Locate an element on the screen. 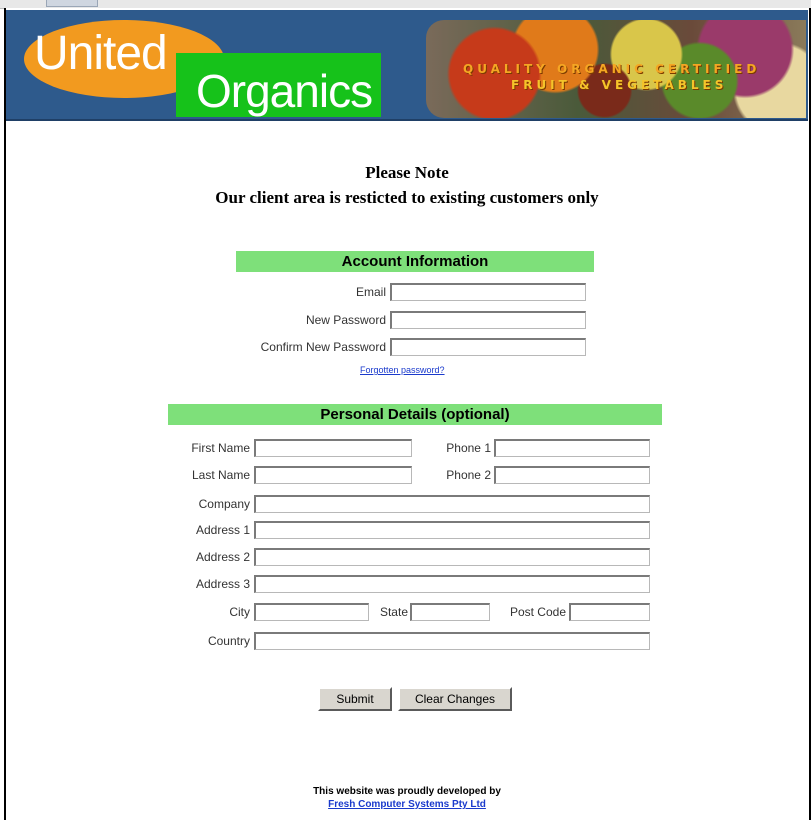 The height and width of the screenshot is (820, 811). banner-tagline-2: FRUIT & VEGETABLES is located at coordinates (619, 85).